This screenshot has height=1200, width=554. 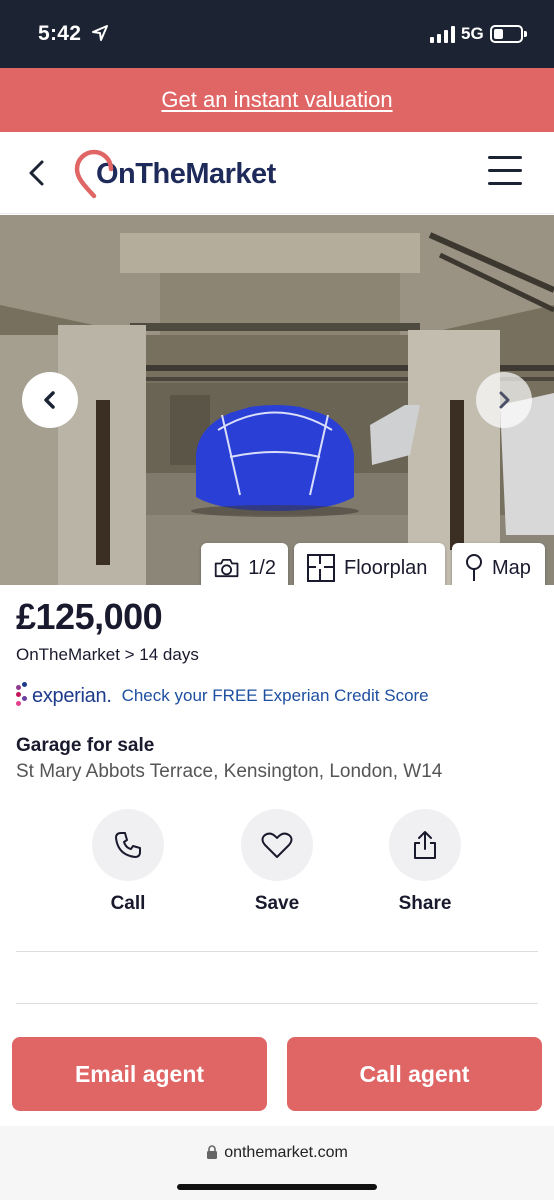 I want to click on call-agent-button: Call agent, so click(x=414, y=1074).